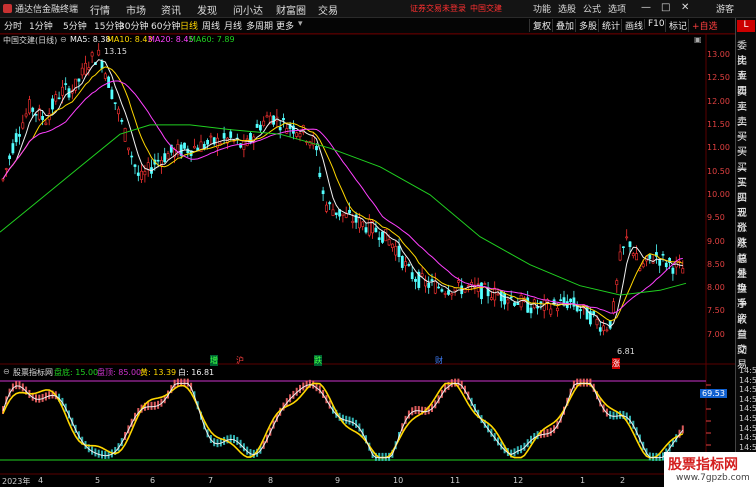  What do you see at coordinates (718, 124) in the screenshot?
I see `axis-tick: 11.50` at bounding box center [718, 124].